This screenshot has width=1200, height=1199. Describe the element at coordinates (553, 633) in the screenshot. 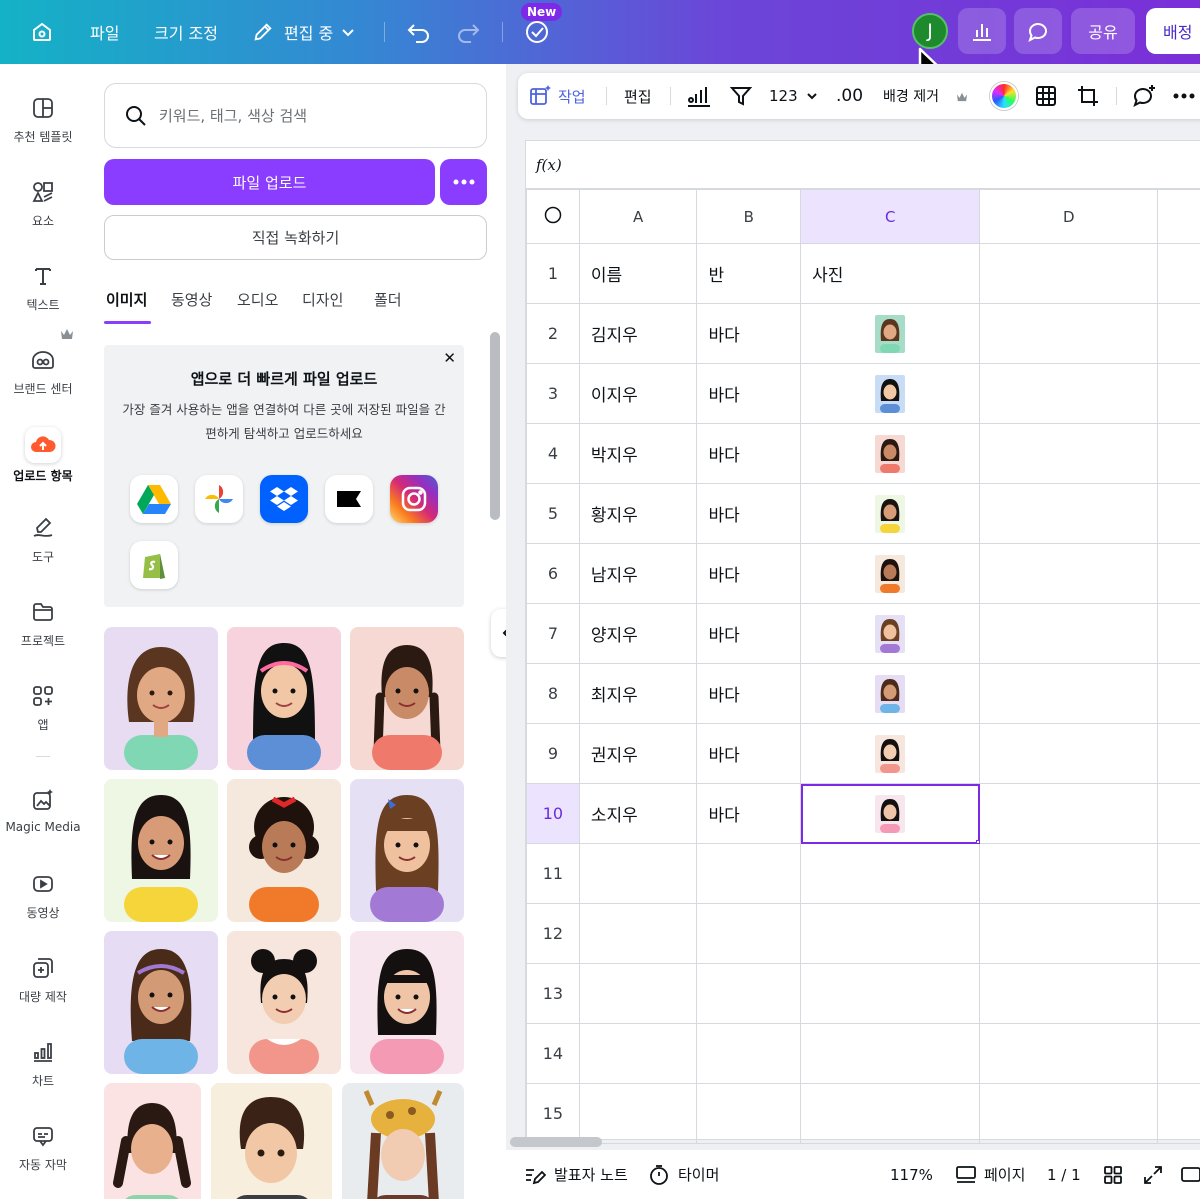

I see `row-header: 7` at that location.